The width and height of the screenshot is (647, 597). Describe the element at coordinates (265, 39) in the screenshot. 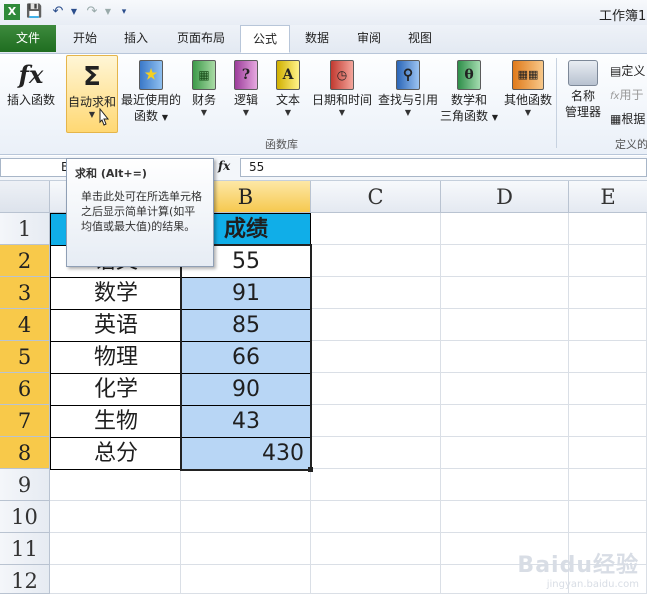

I see `tab-formulas: 公式` at that location.